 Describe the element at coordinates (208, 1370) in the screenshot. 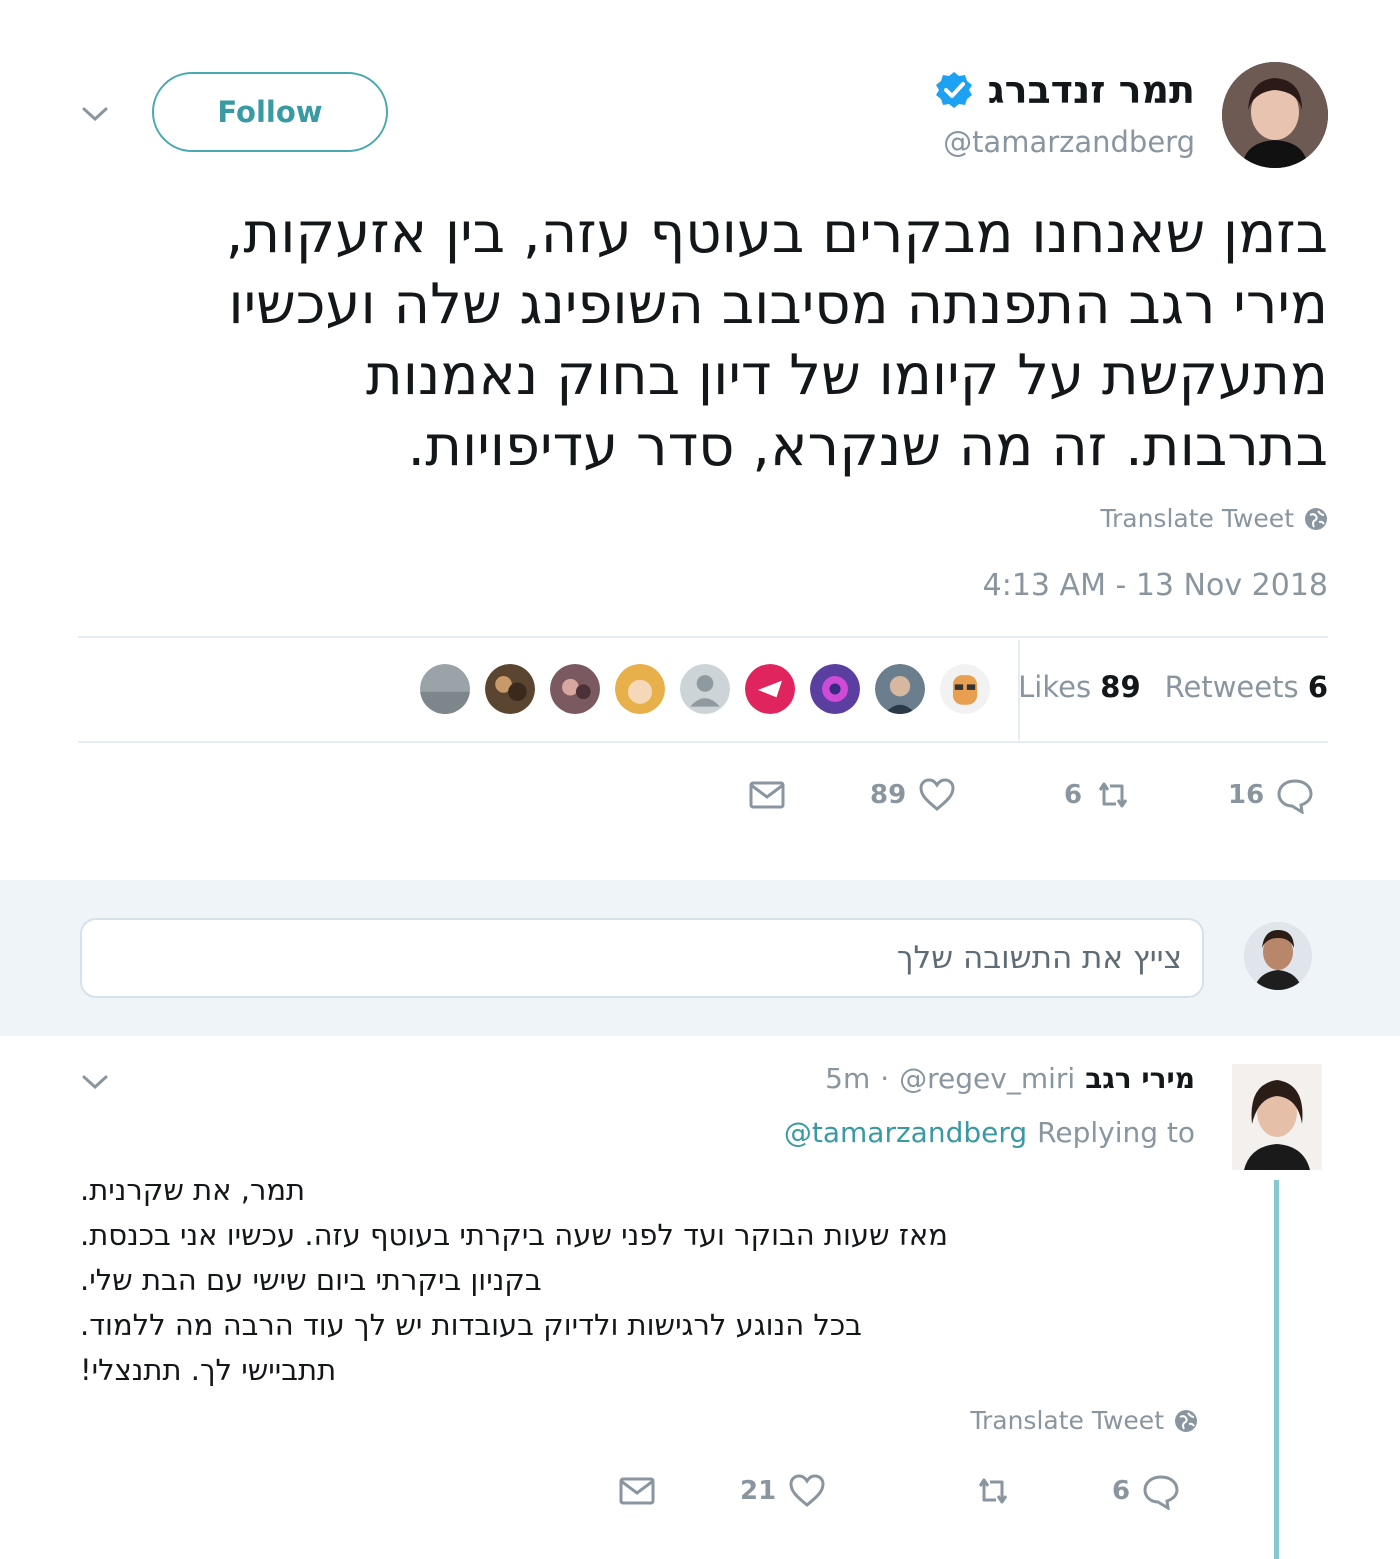

I see `reply-text-line: תתביישי לך. תתנצלי!` at that location.